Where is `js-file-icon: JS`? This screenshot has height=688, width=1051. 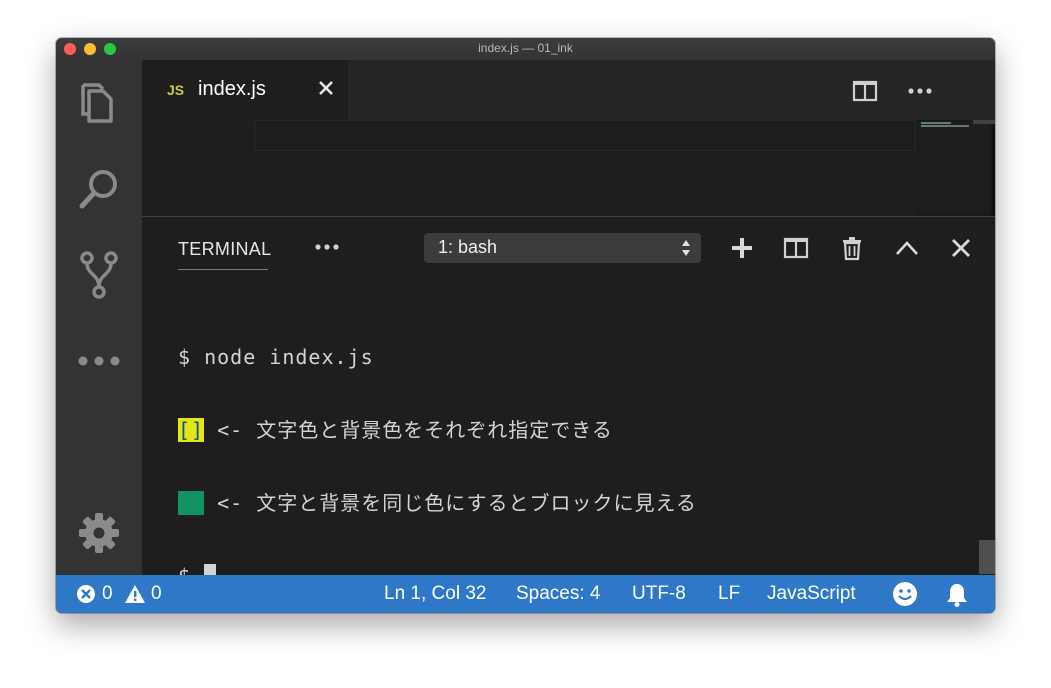
js-file-icon: JS is located at coordinates (176, 90).